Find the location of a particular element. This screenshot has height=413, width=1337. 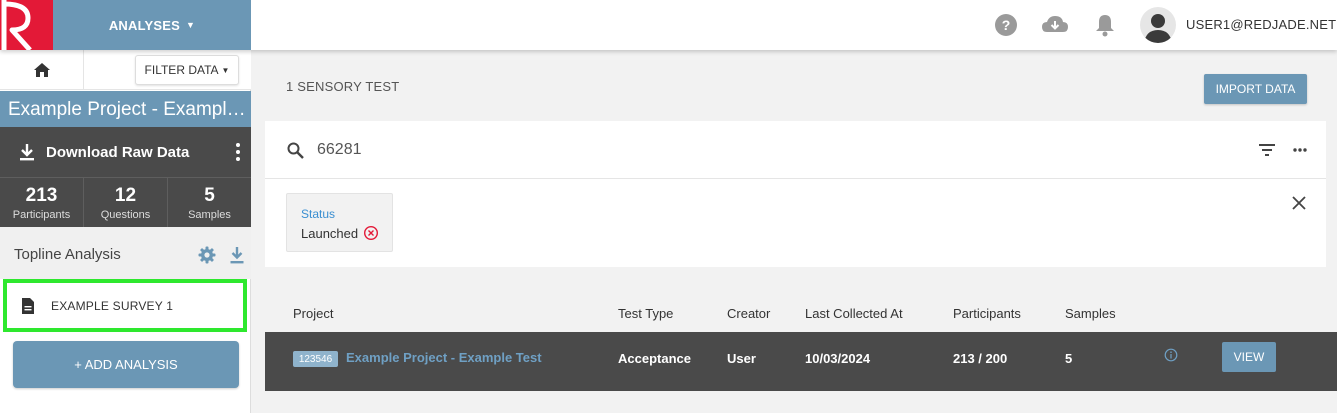

stat-participants: 213 Participants is located at coordinates (42, 202).